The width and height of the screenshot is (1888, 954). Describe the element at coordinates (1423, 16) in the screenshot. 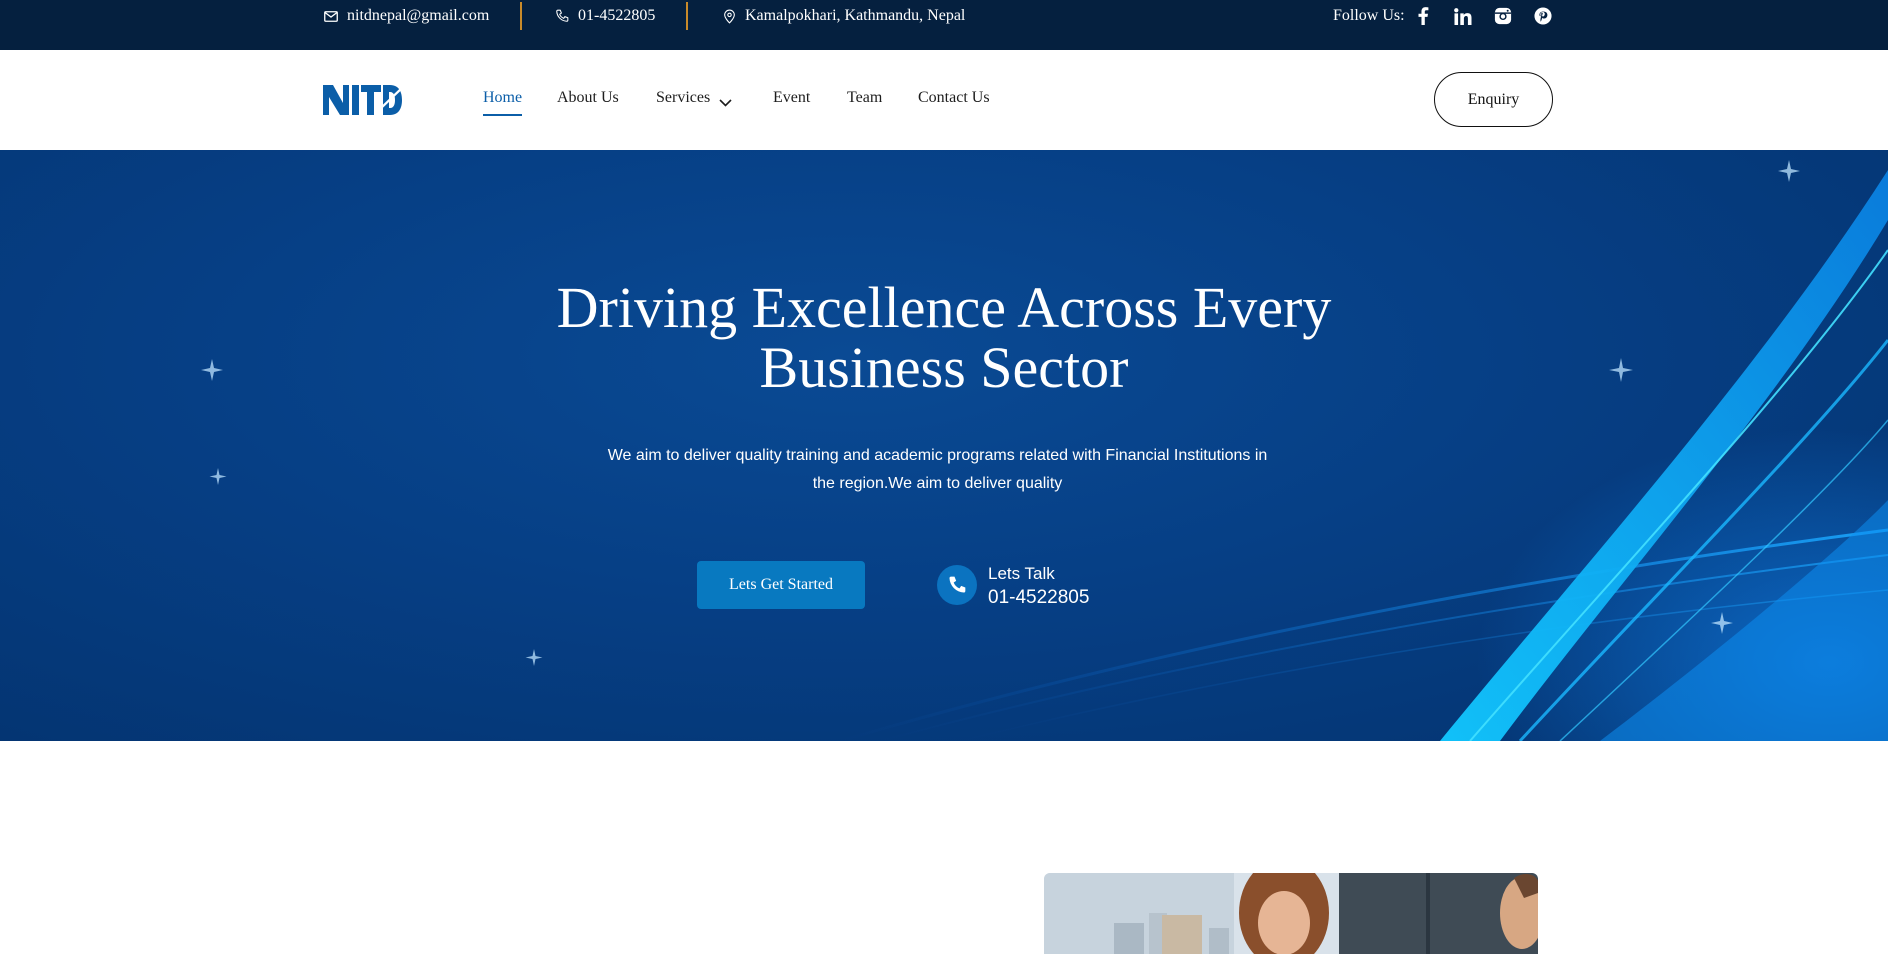

I see `facebook-icon` at that location.